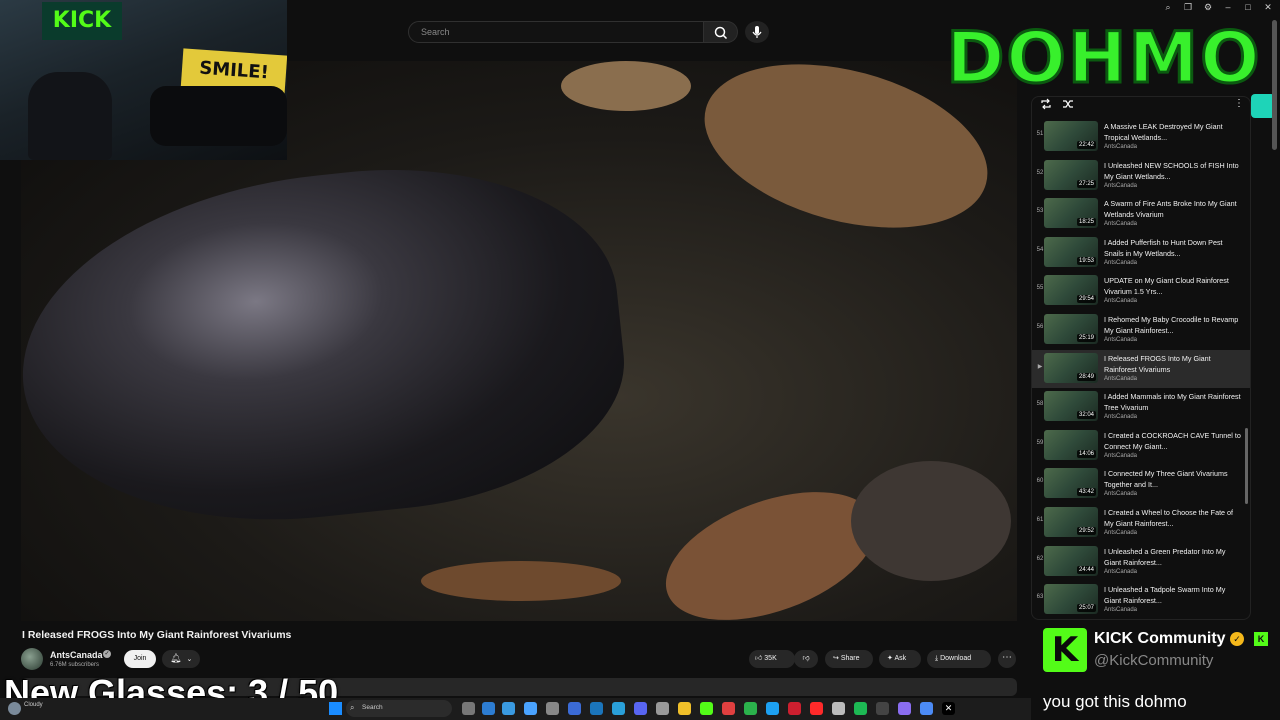 This screenshot has width=1280, height=720. Describe the element at coordinates (1086, 453) in the screenshot. I see `playlist-item-duration: 14:06` at that location.